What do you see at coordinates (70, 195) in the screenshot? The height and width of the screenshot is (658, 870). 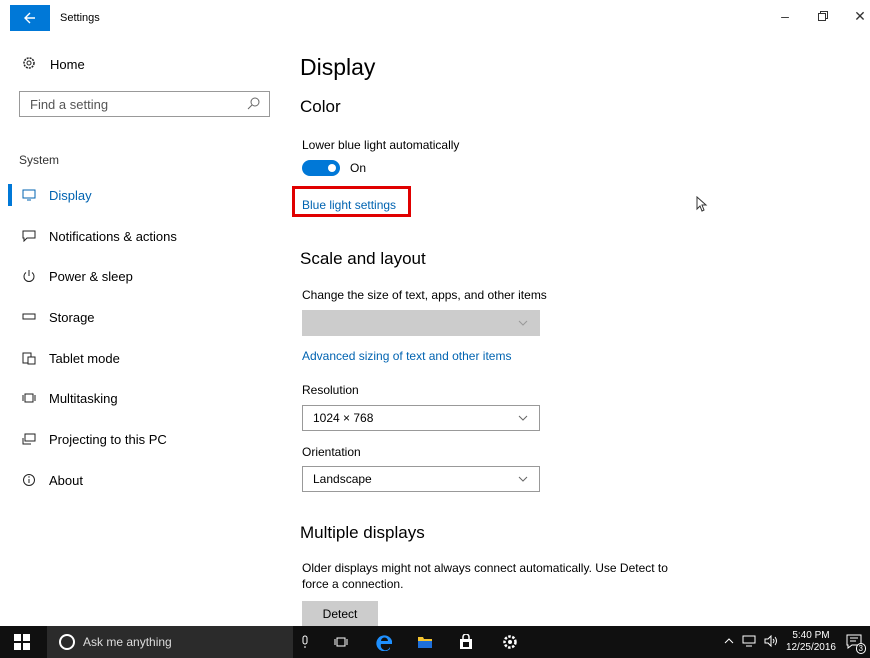 I see `sidebar-item-label: Display` at bounding box center [70, 195].